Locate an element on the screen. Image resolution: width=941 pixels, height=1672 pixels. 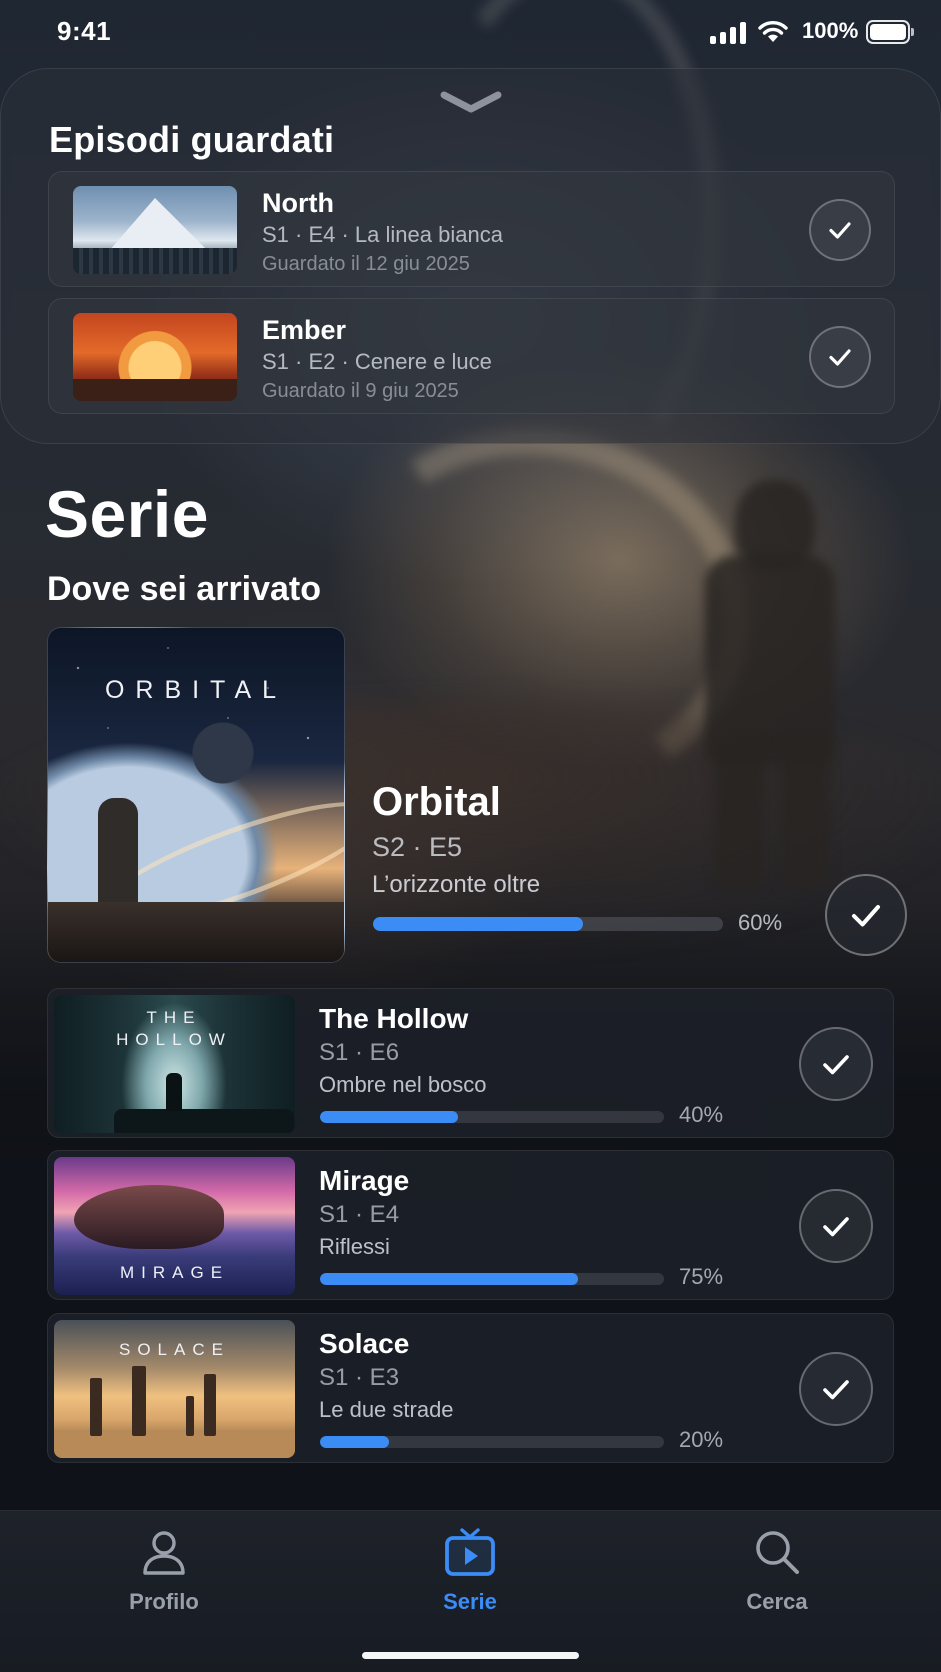
tab-serie: Serie is located at coordinates (470, 1570).